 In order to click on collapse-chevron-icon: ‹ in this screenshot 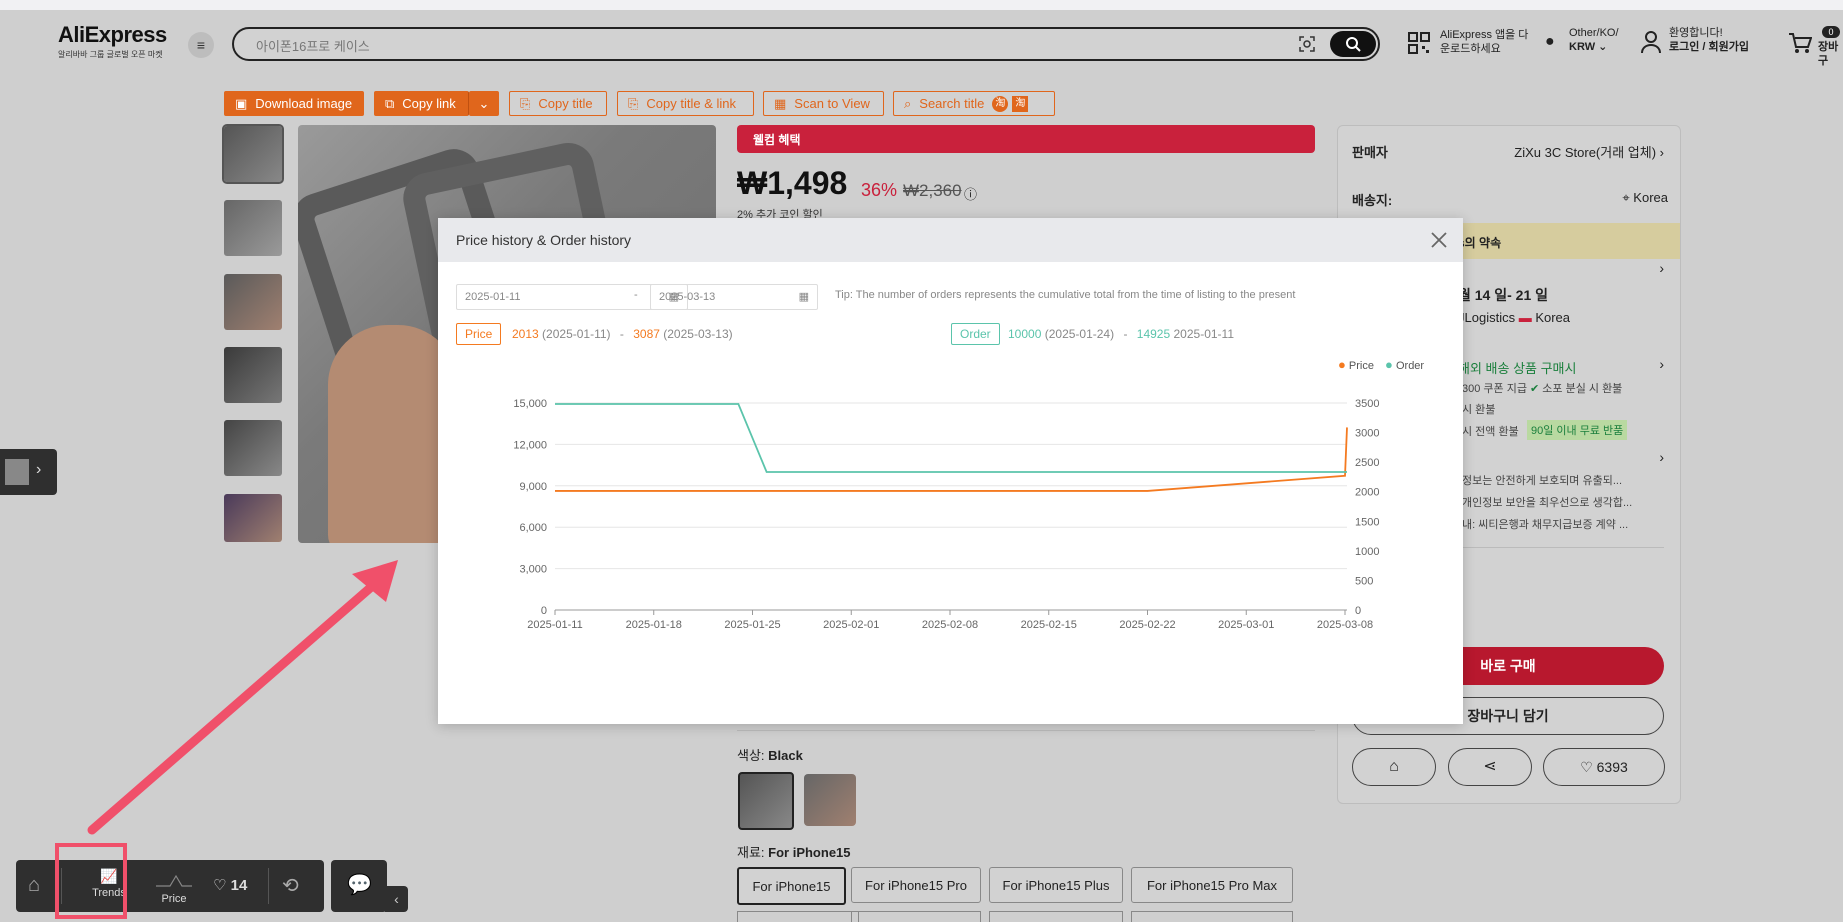, I will do `click(396, 899)`.